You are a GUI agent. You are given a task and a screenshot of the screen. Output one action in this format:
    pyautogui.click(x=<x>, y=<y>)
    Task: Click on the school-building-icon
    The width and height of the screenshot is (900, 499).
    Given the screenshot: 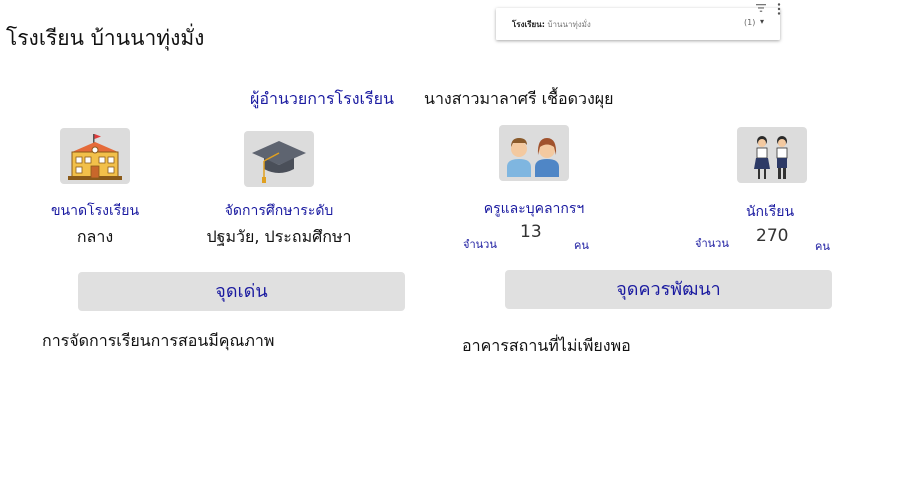 What is the action you would take?
    pyautogui.click(x=95, y=156)
    